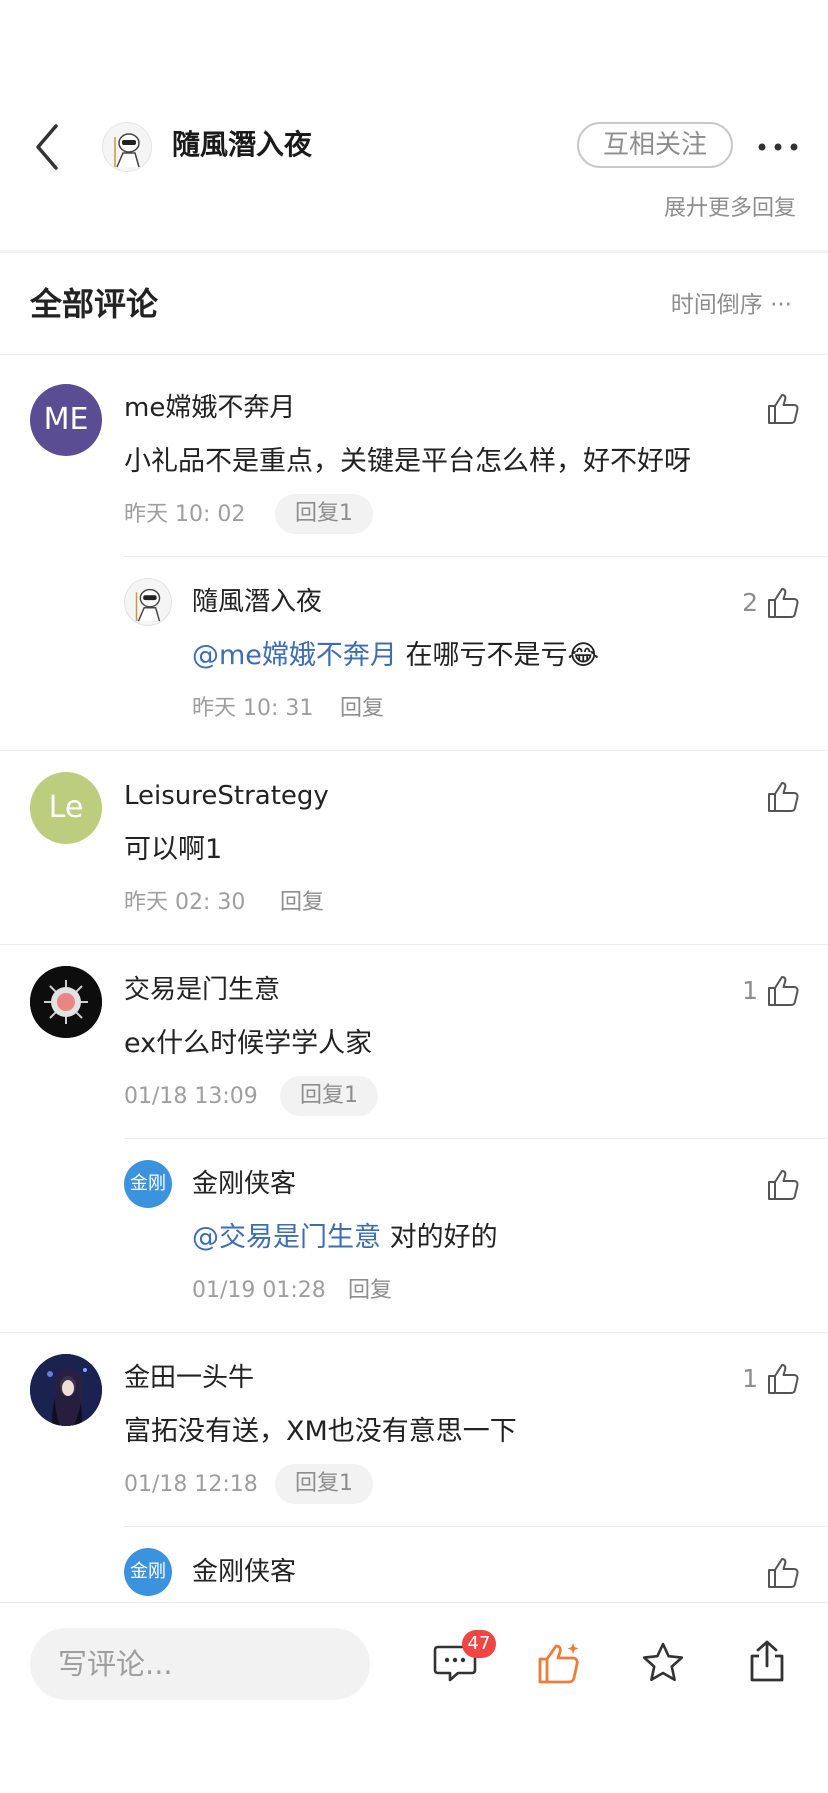 The width and height of the screenshot is (828, 1793). I want to click on like-count: 2, so click(750, 602).